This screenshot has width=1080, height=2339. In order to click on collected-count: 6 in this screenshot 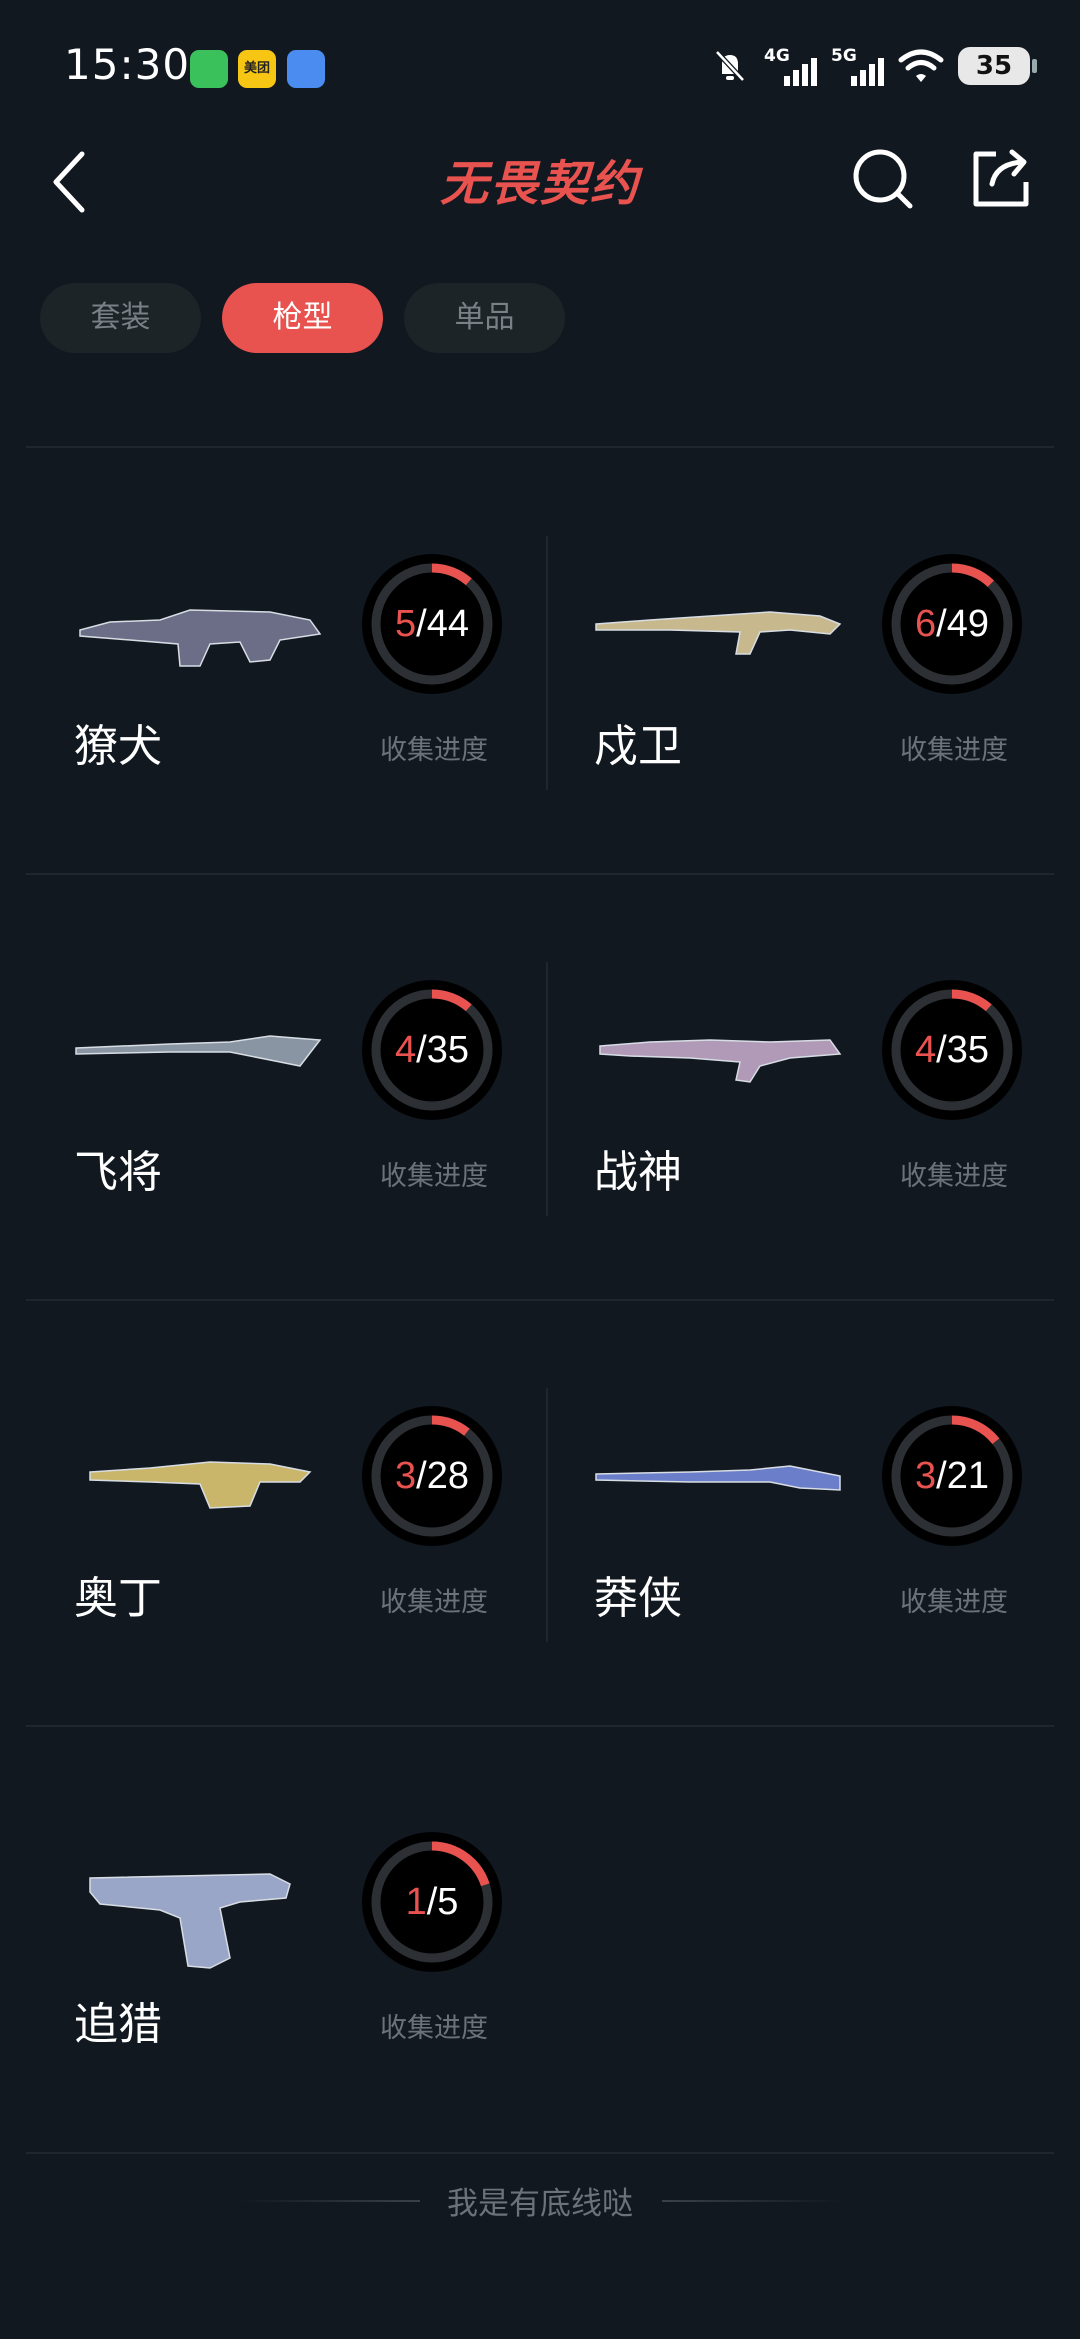, I will do `click(926, 623)`.